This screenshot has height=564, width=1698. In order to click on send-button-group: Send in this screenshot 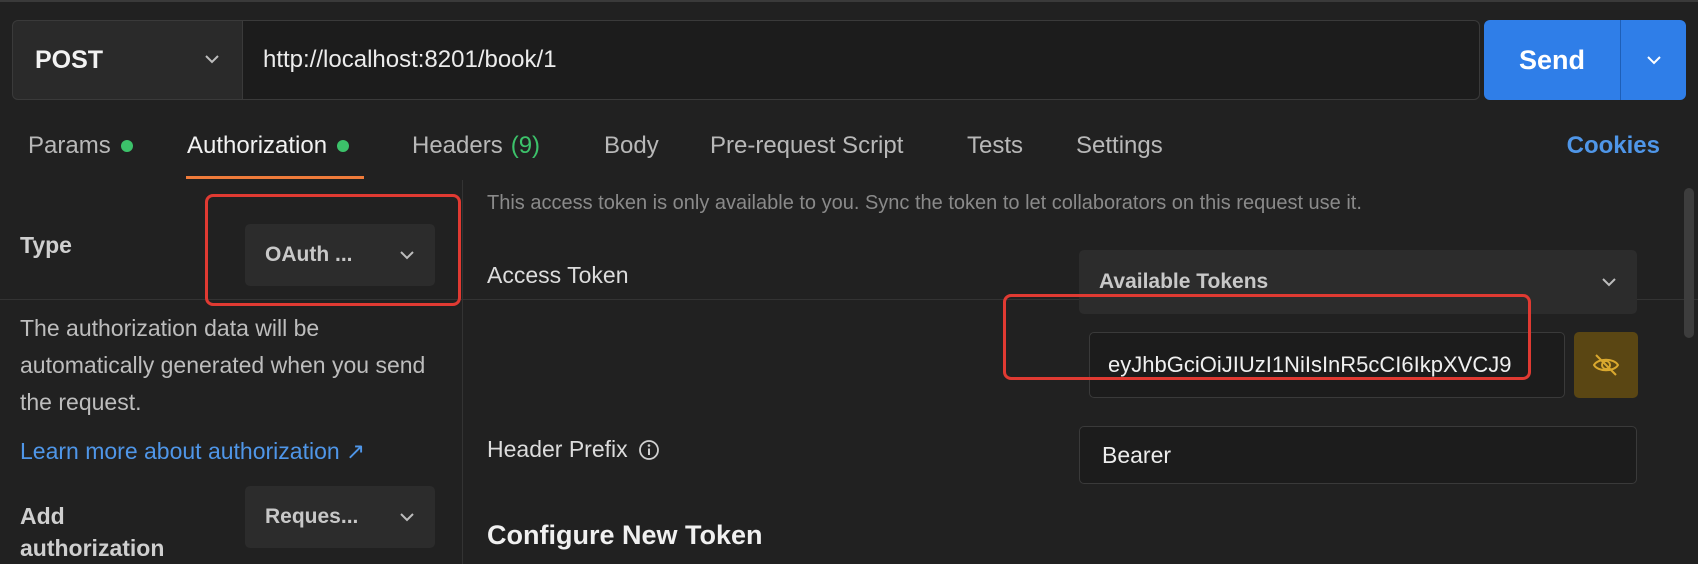, I will do `click(1585, 60)`.